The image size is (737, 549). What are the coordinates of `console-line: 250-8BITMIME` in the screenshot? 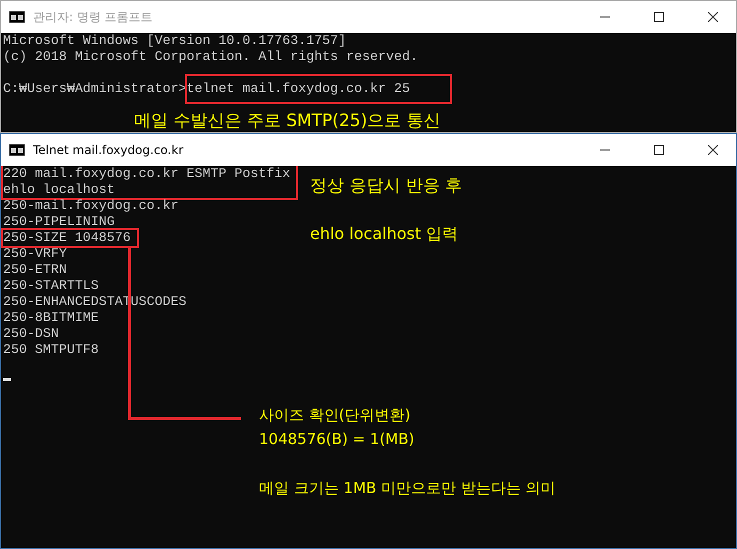 It's located at (51, 318).